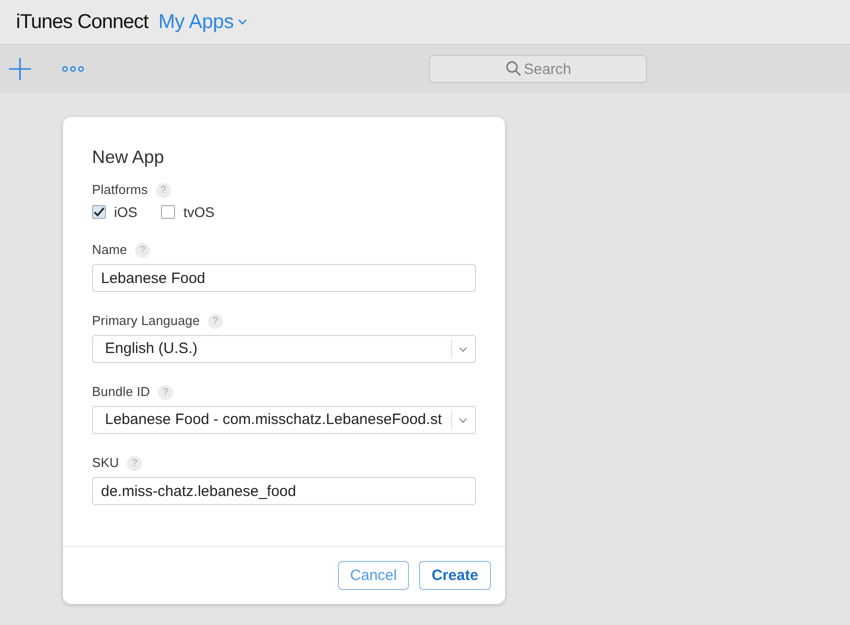 This screenshot has width=850, height=625. What do you see at coordinates (284, 420) in the screenshot?
I see `select-field: Lebanese Food - com.misschatz.LebaneseFood.st` at bounding box center [284, 420].